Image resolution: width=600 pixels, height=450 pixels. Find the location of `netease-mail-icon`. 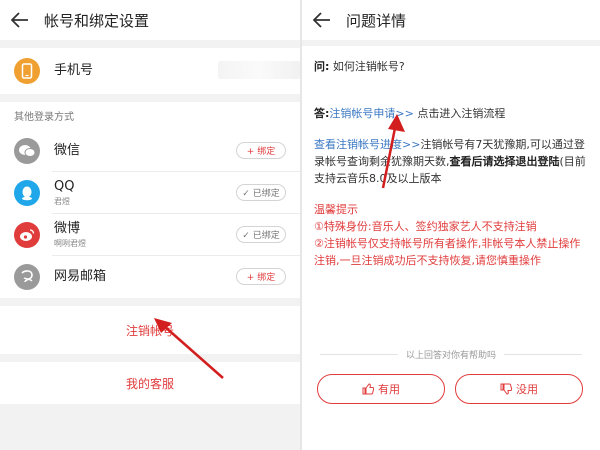

netease-mail-icon is located at coordinates (27, 277).